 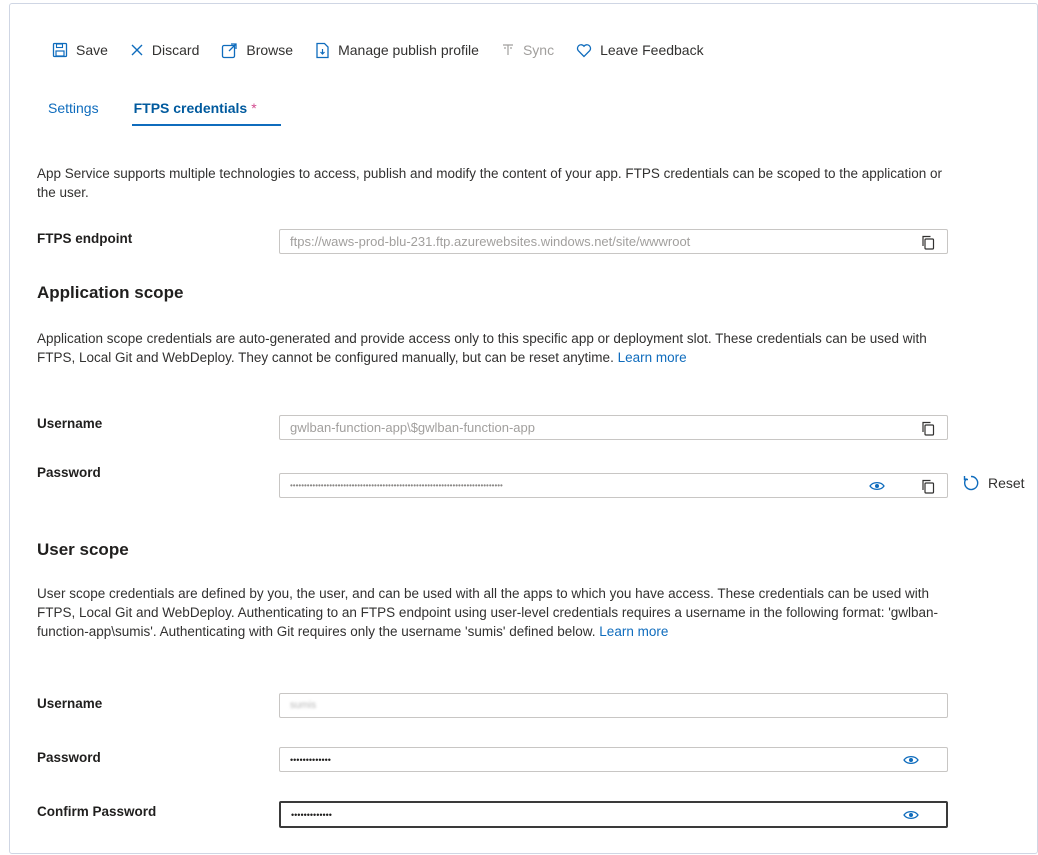 I want to click on user-password-label: Password, so click(x=69, y=757).